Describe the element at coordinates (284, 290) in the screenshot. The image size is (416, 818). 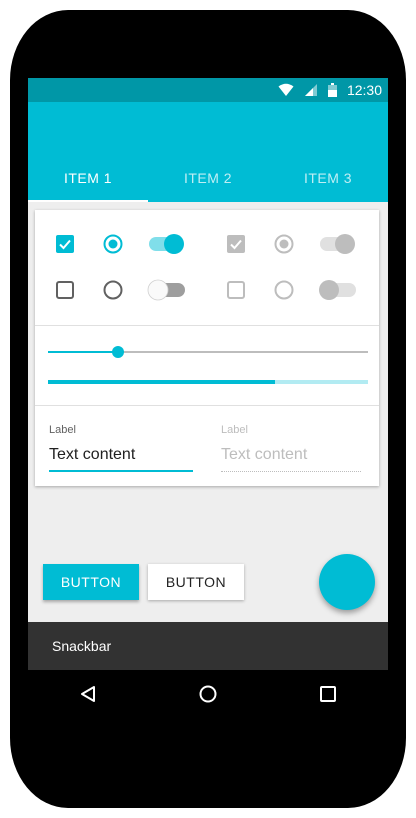
I see `radio-unchecked-disabled` at that location.